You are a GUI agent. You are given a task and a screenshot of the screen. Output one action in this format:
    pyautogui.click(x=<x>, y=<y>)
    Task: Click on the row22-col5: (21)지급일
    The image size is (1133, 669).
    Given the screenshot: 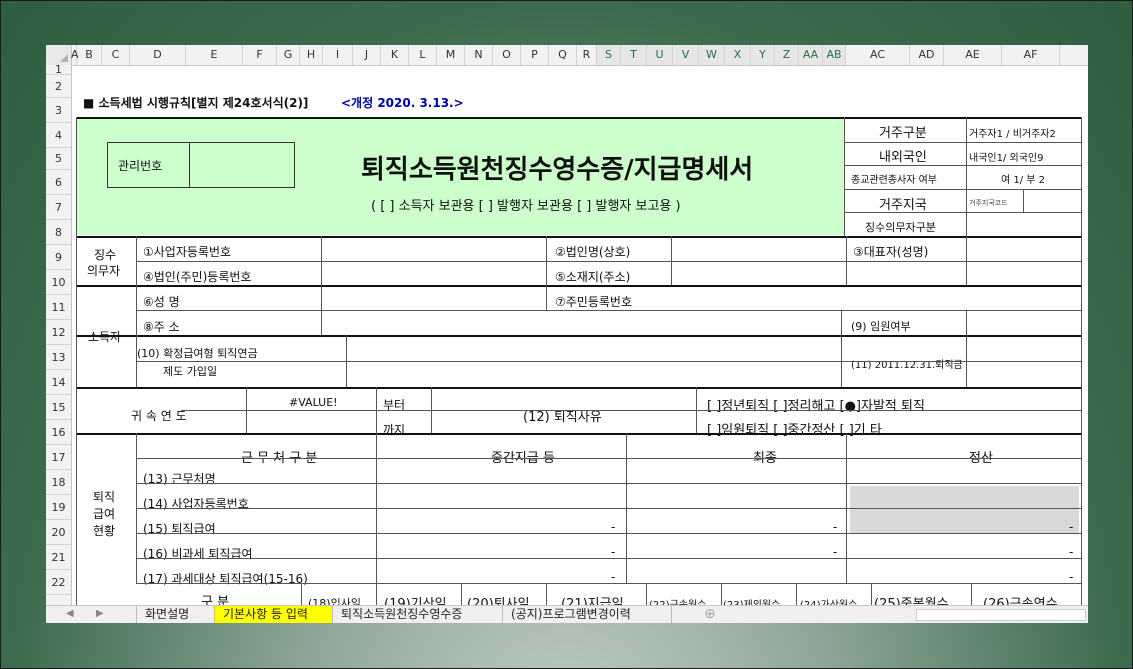 What is the action you would take?
    pyautogui.click(x=592, y=601)
    